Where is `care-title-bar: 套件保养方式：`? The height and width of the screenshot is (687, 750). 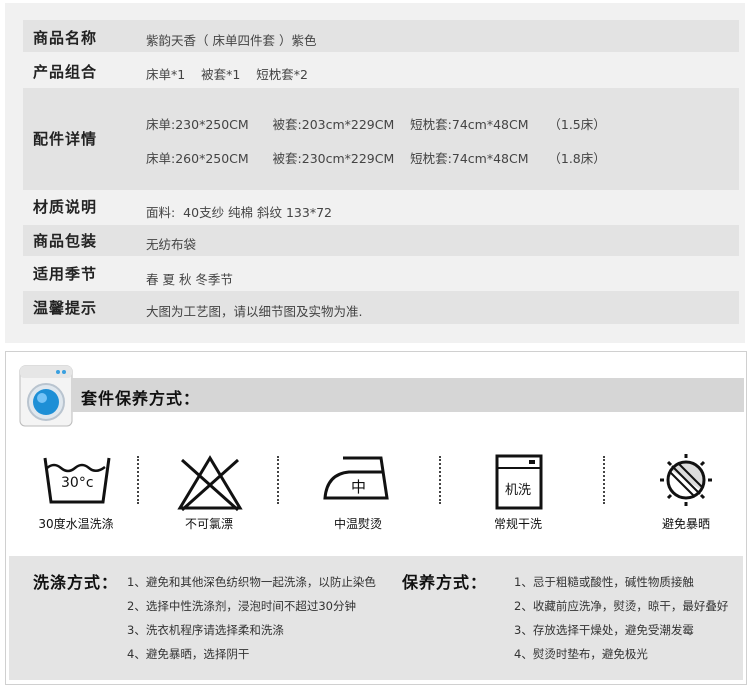 care-title-bar: 套件保养方式： is located at coordinates (407, 395).